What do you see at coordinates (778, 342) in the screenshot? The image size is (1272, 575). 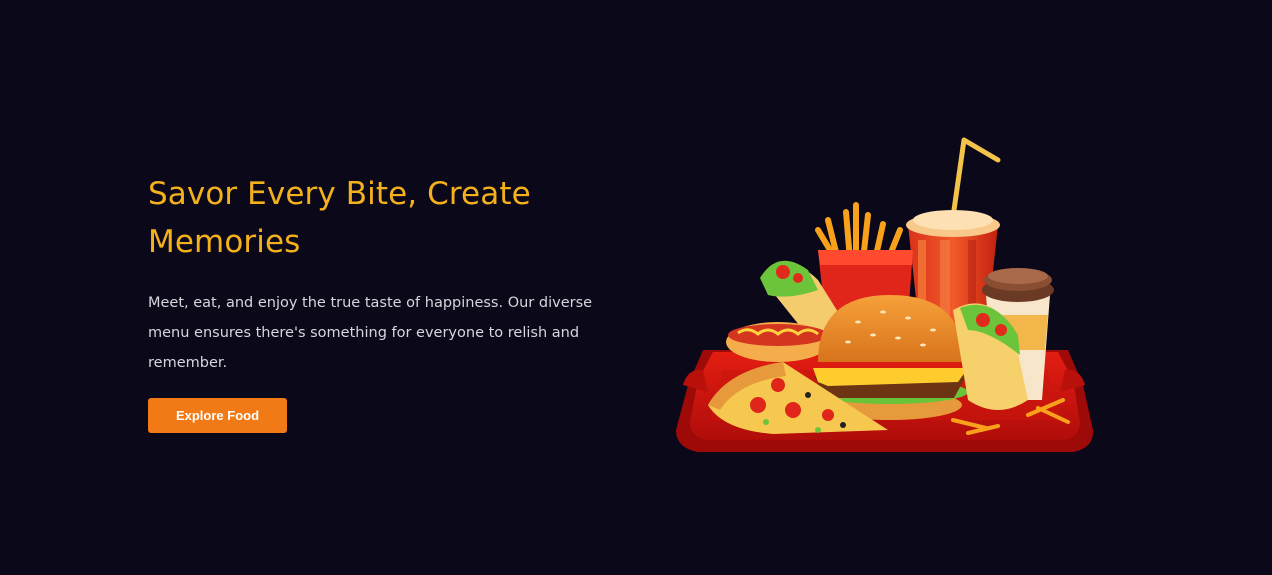 I see `hotdog-icon` at bounding box center [778, 342].